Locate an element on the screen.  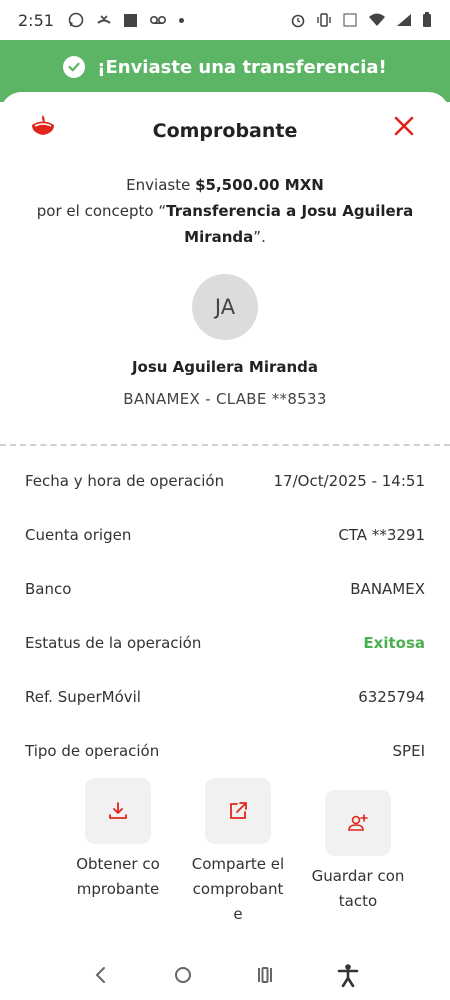
battery-icon is located at coordinates (427, 19).